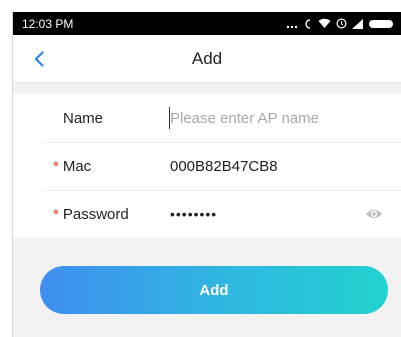 This screenshot has width=401, height=337. Describe the element at coordinates (260, 118) in the screenshot. I see `name-input` at that location.